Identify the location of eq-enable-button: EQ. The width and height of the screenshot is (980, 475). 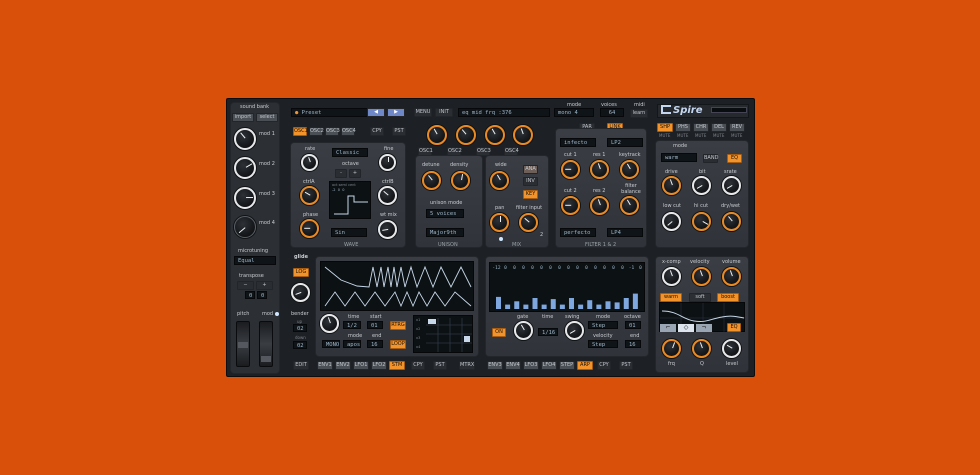
(734, 327).